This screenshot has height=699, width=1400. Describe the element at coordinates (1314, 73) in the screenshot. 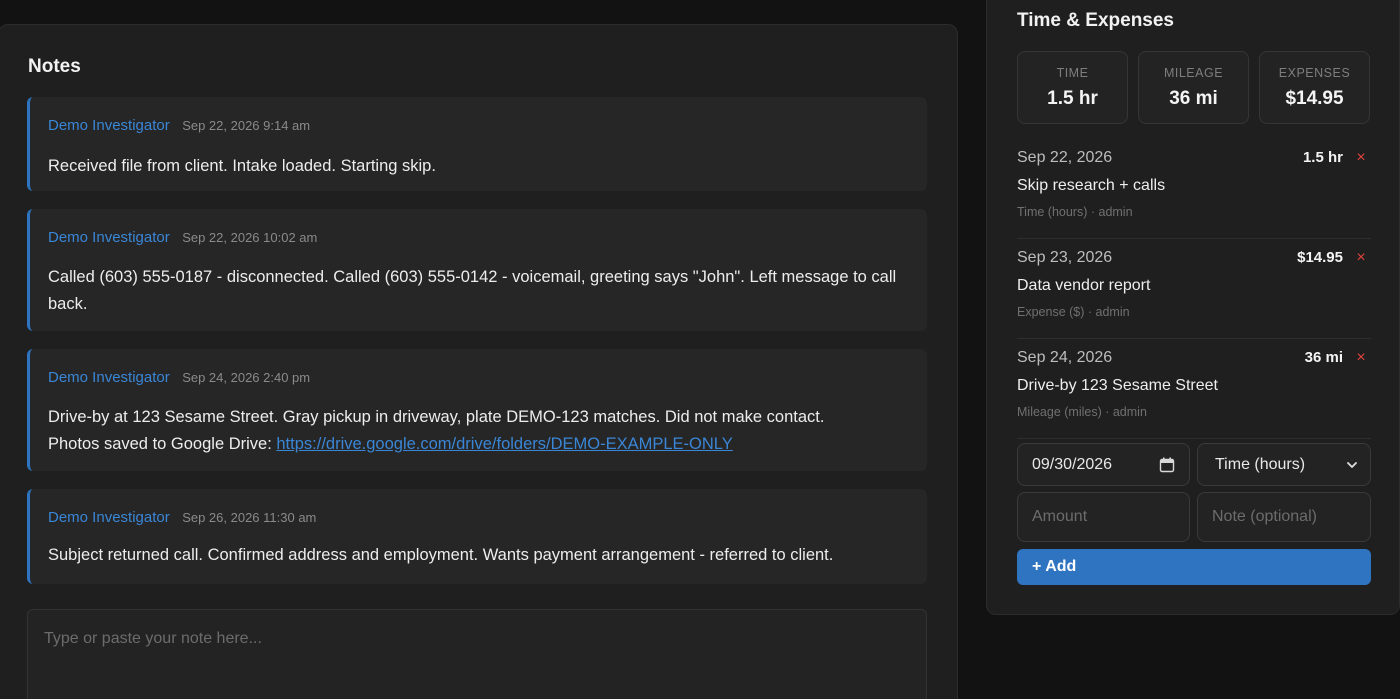

I see `stat-label: Expenses` at that location.